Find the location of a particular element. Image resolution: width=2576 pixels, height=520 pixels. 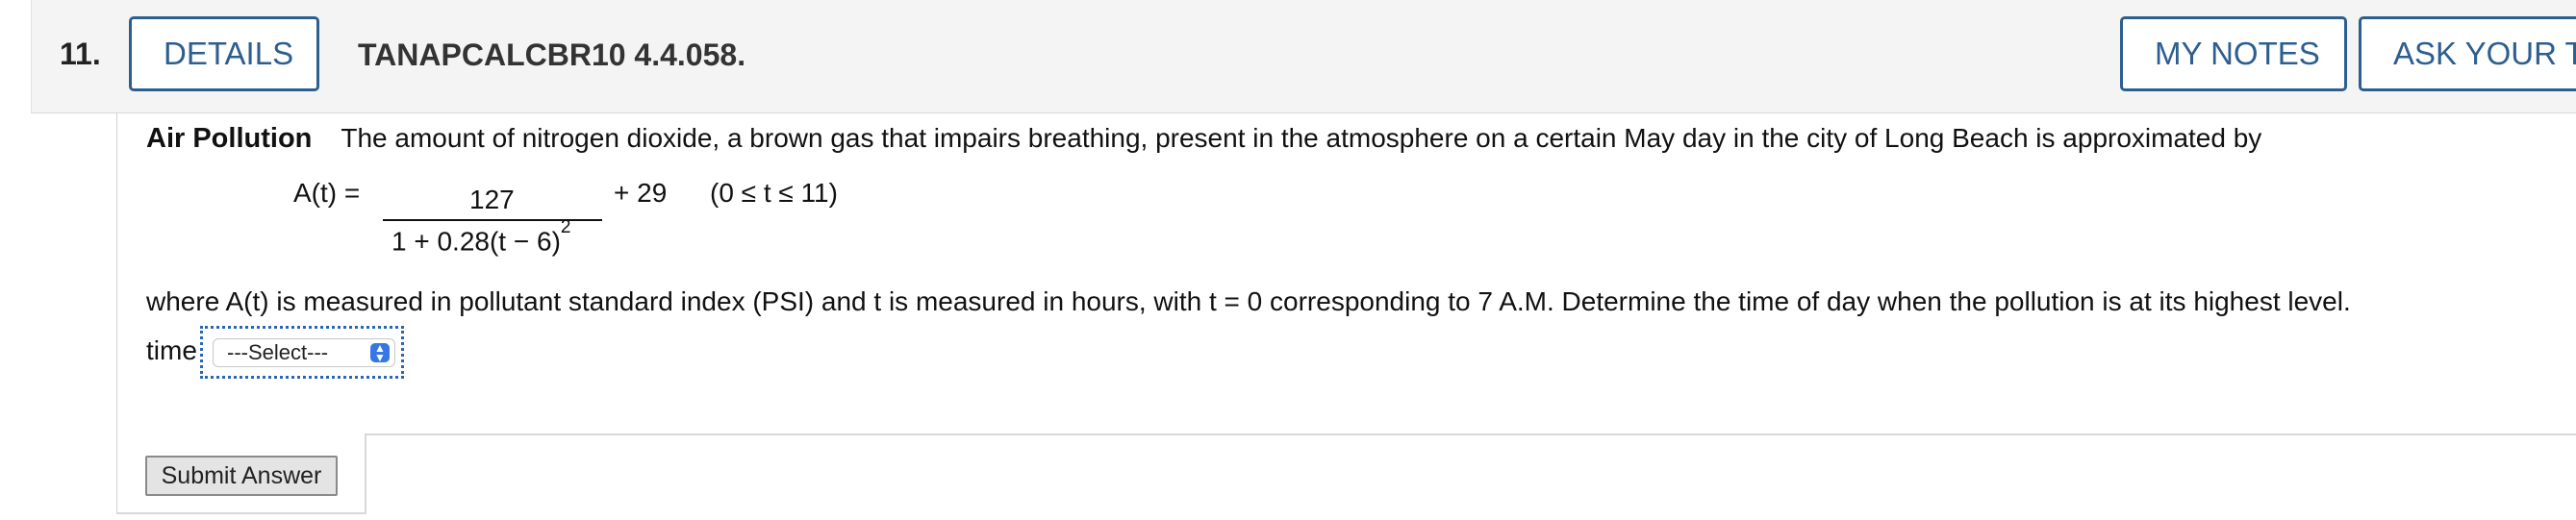

time-label: time is located at coordinates (171, 350).